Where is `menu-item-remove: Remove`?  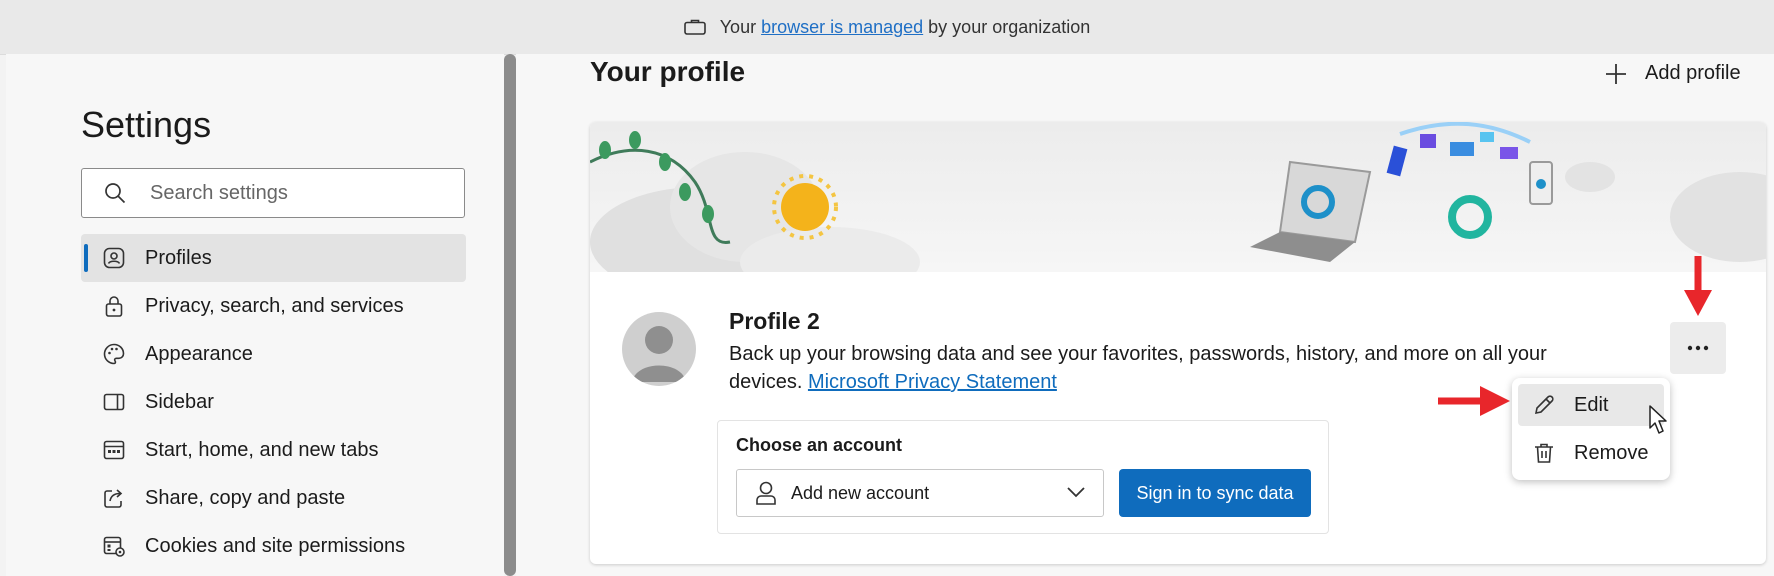 menu-item-remove: Remove is located at coordinates (1591, 453).